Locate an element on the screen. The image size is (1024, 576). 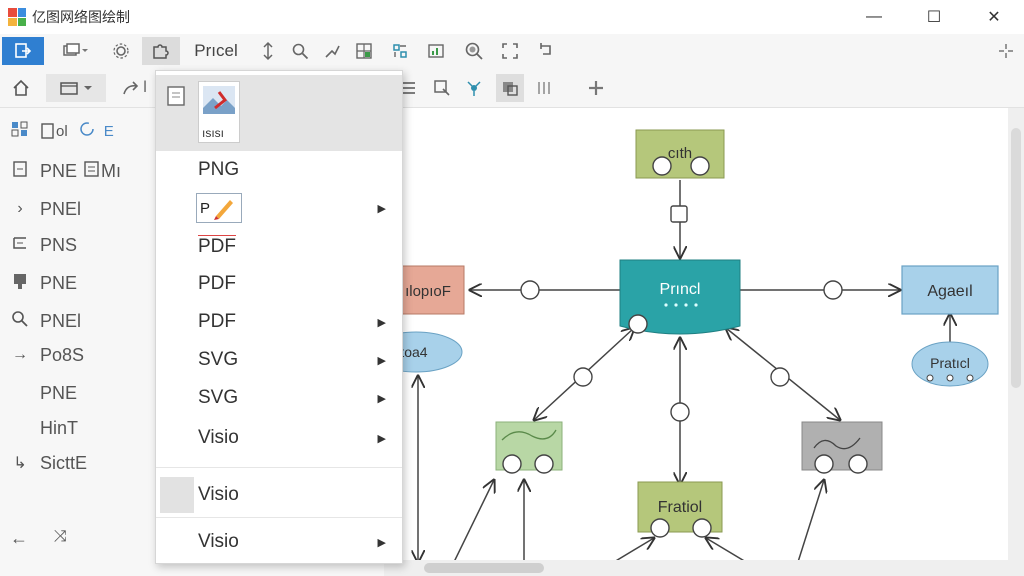
menu-item-pdf-2: PDF is located at coordinates (279, 284).